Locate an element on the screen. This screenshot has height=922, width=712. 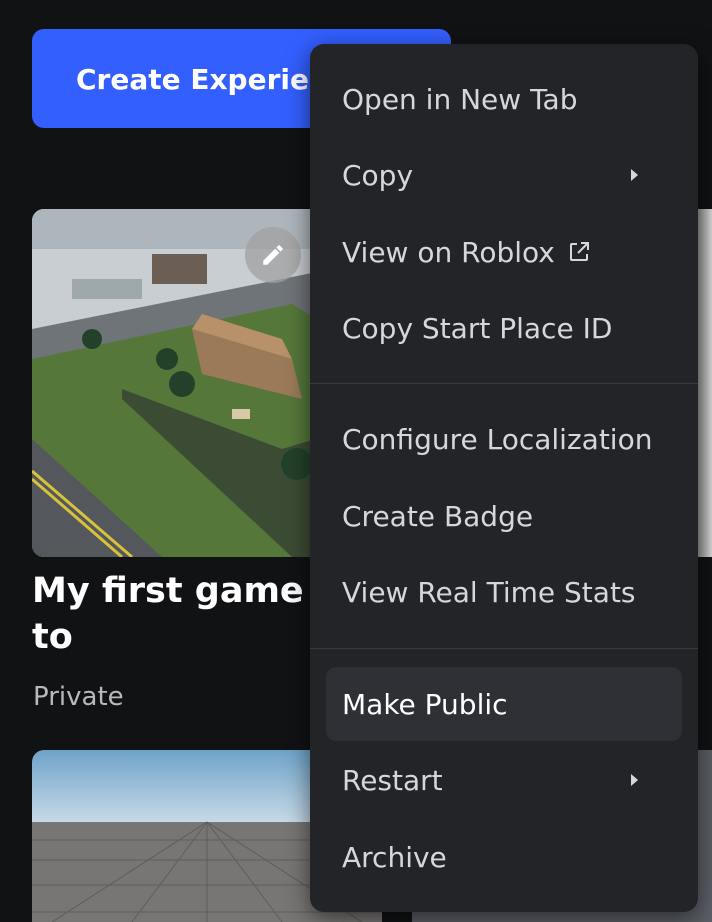
menu-item-view-real-time-stats: View Real Time Stats is located at coordinates (504, 592).